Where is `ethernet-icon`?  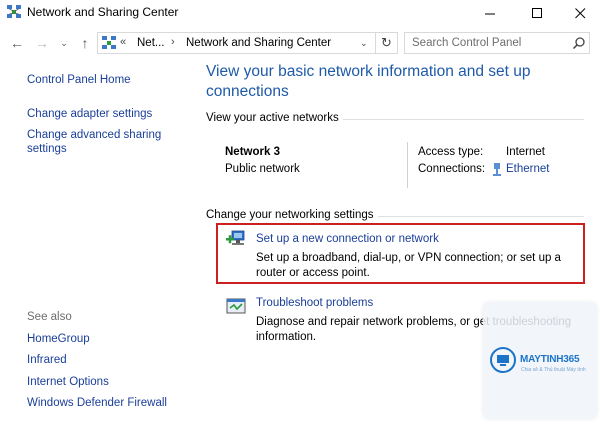
ethernet-icon is located at coordinates (497, 170).